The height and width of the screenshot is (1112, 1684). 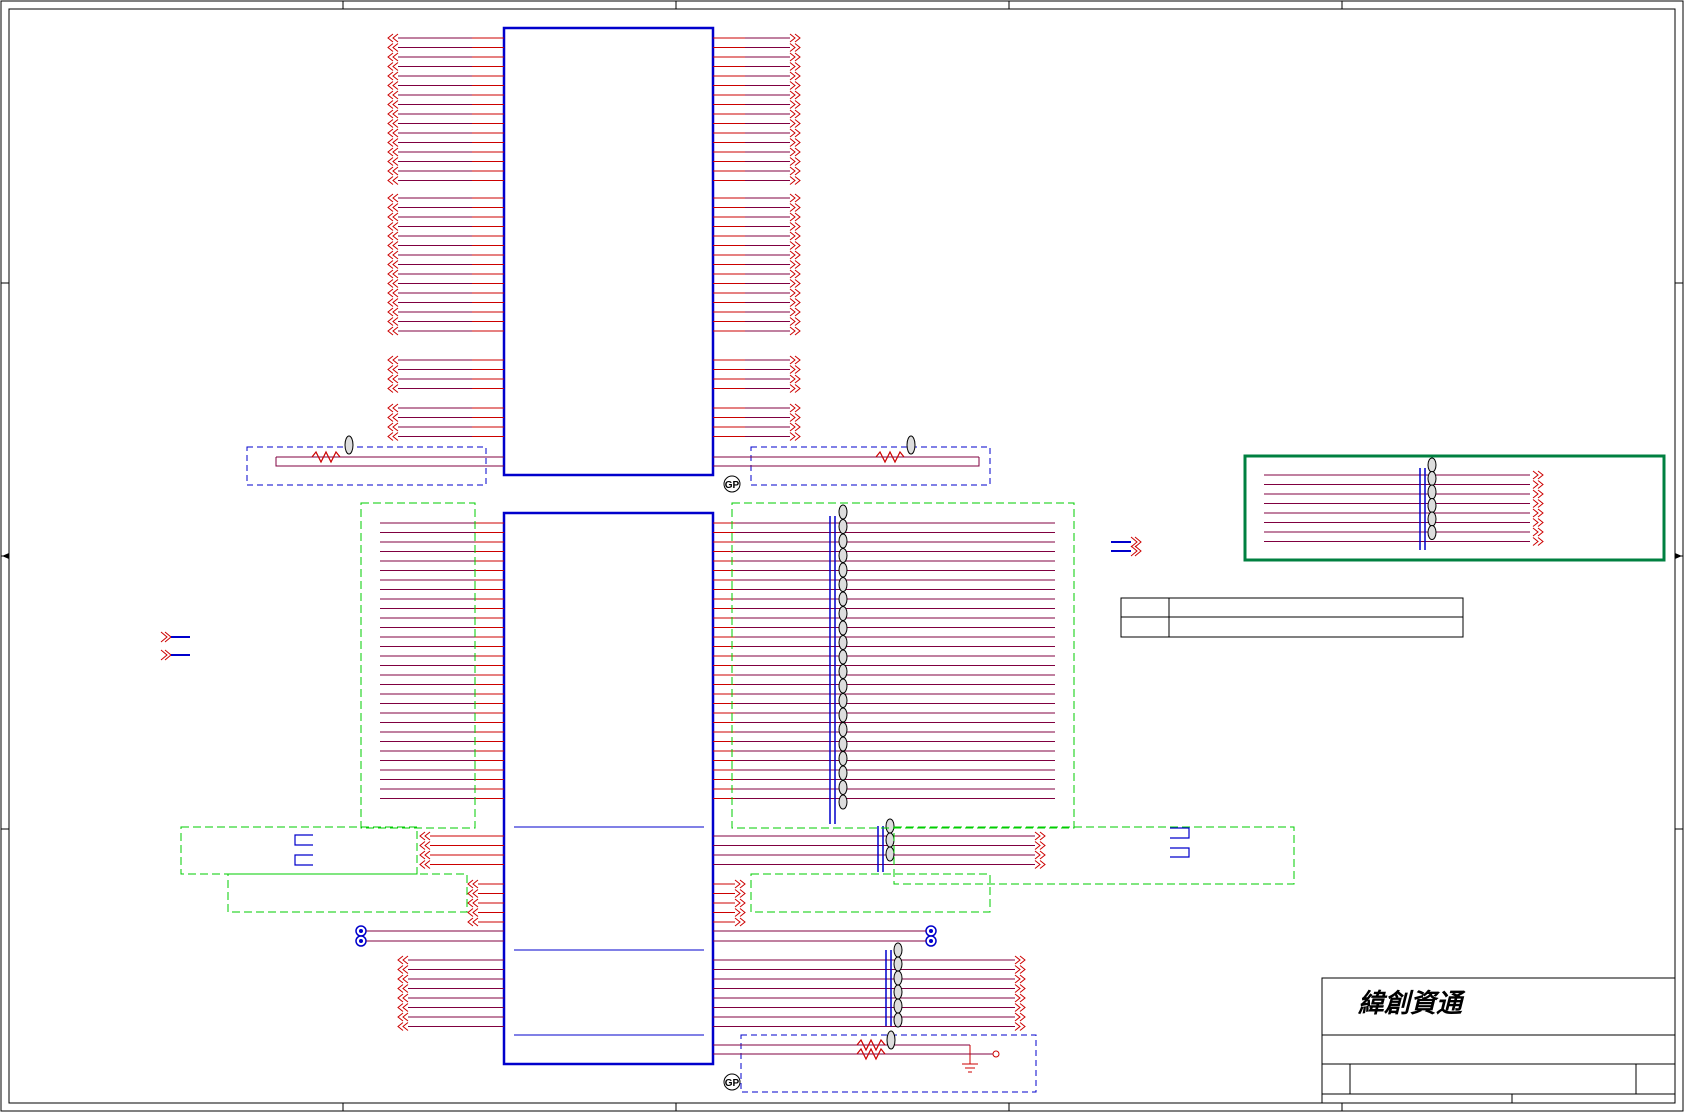 I want to click on bracket-symbols-right, so click(x=1180, y=842).